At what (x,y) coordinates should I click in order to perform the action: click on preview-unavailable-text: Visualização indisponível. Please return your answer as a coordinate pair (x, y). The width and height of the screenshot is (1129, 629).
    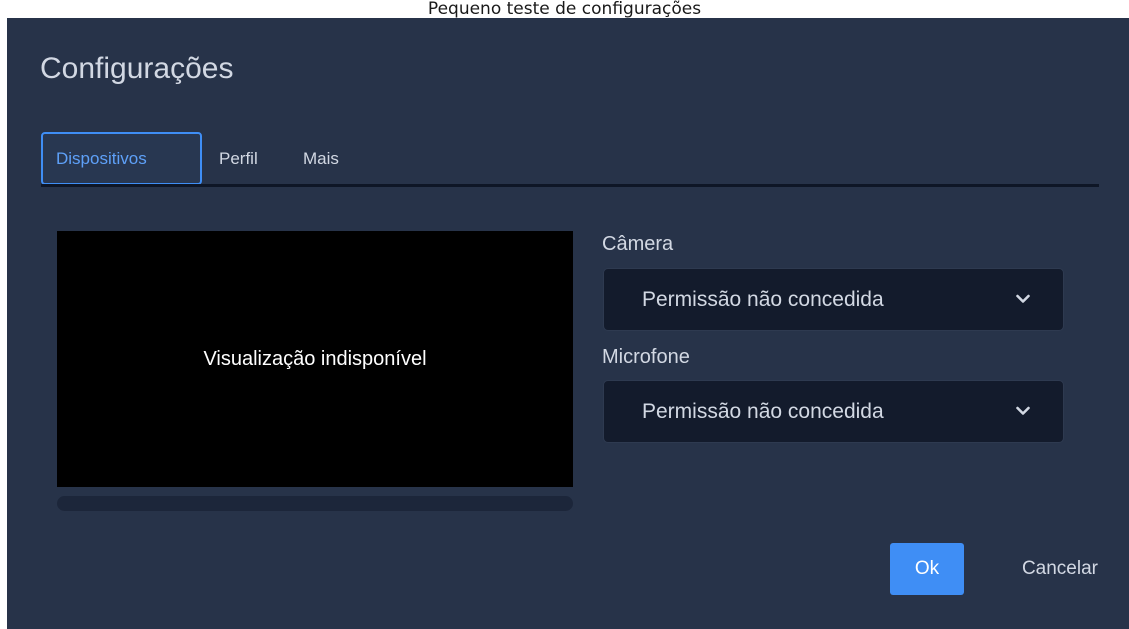
    Looking at the image, I should click on (315, 358).